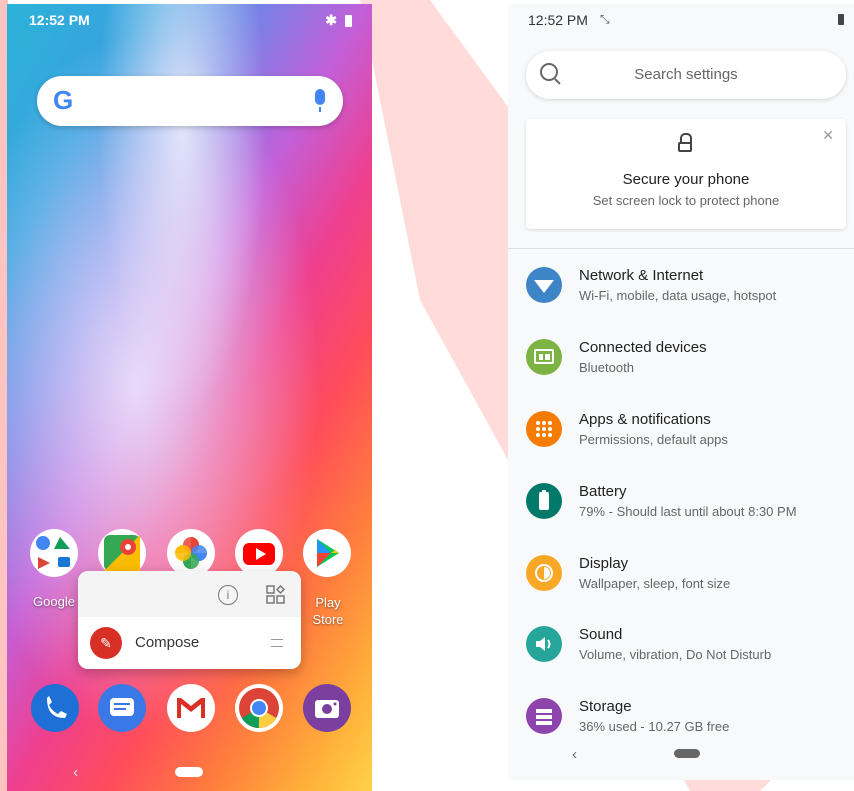 The image size is (854, 791). What do you see at coordinates (259, 553) in the screenshot?
I see `youtube-icon` at bounding box center [259, 553].